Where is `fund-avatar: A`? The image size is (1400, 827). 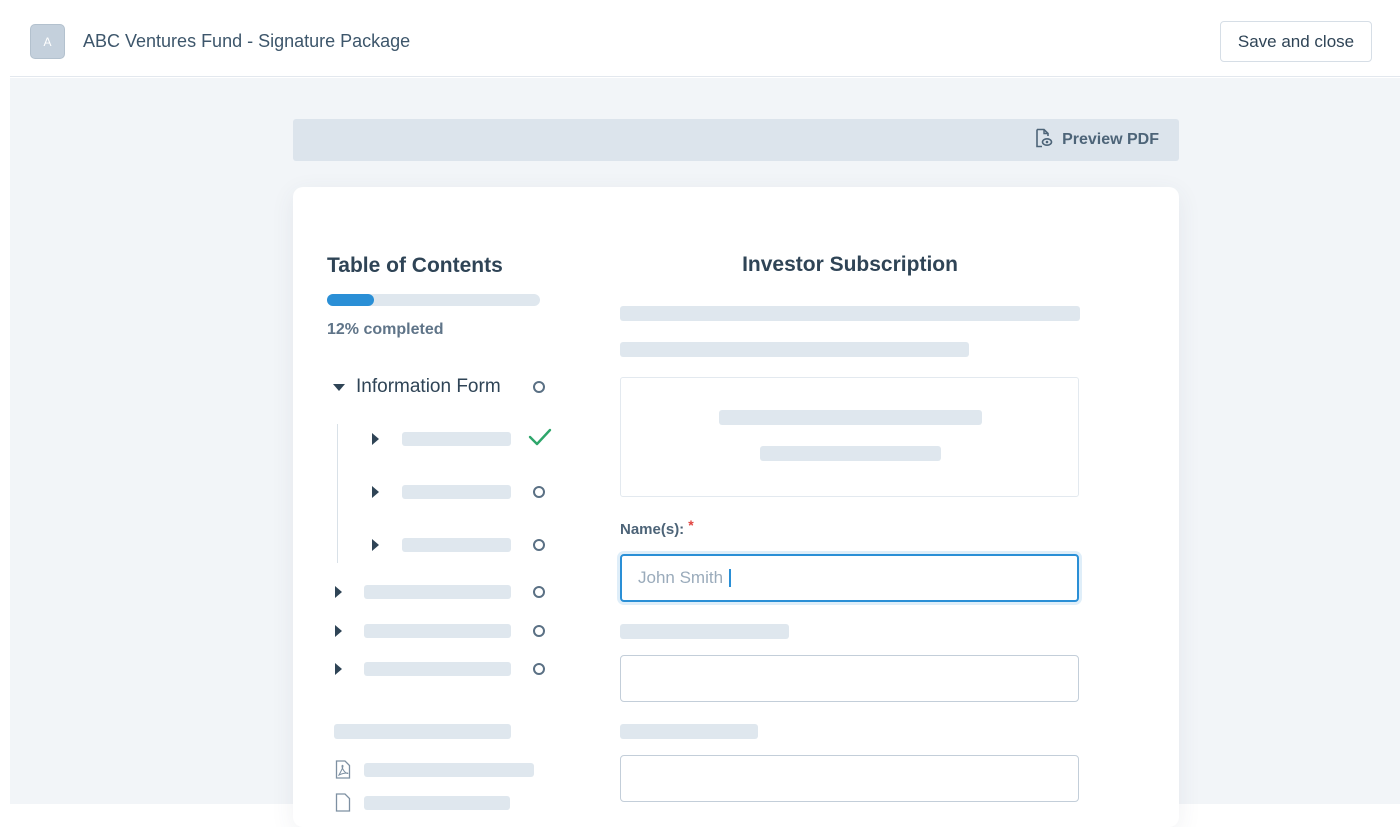 fund-avatar: A is located at coordinates (47, 41).